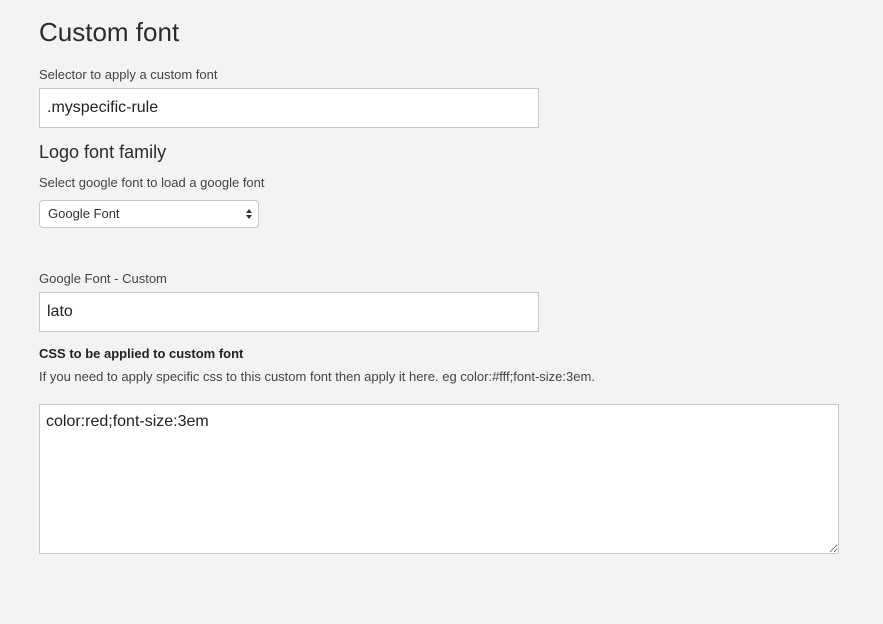  Describe the element at coordinates (249, 214) in the screenshot. I see `select-arrows-icon` at that location.